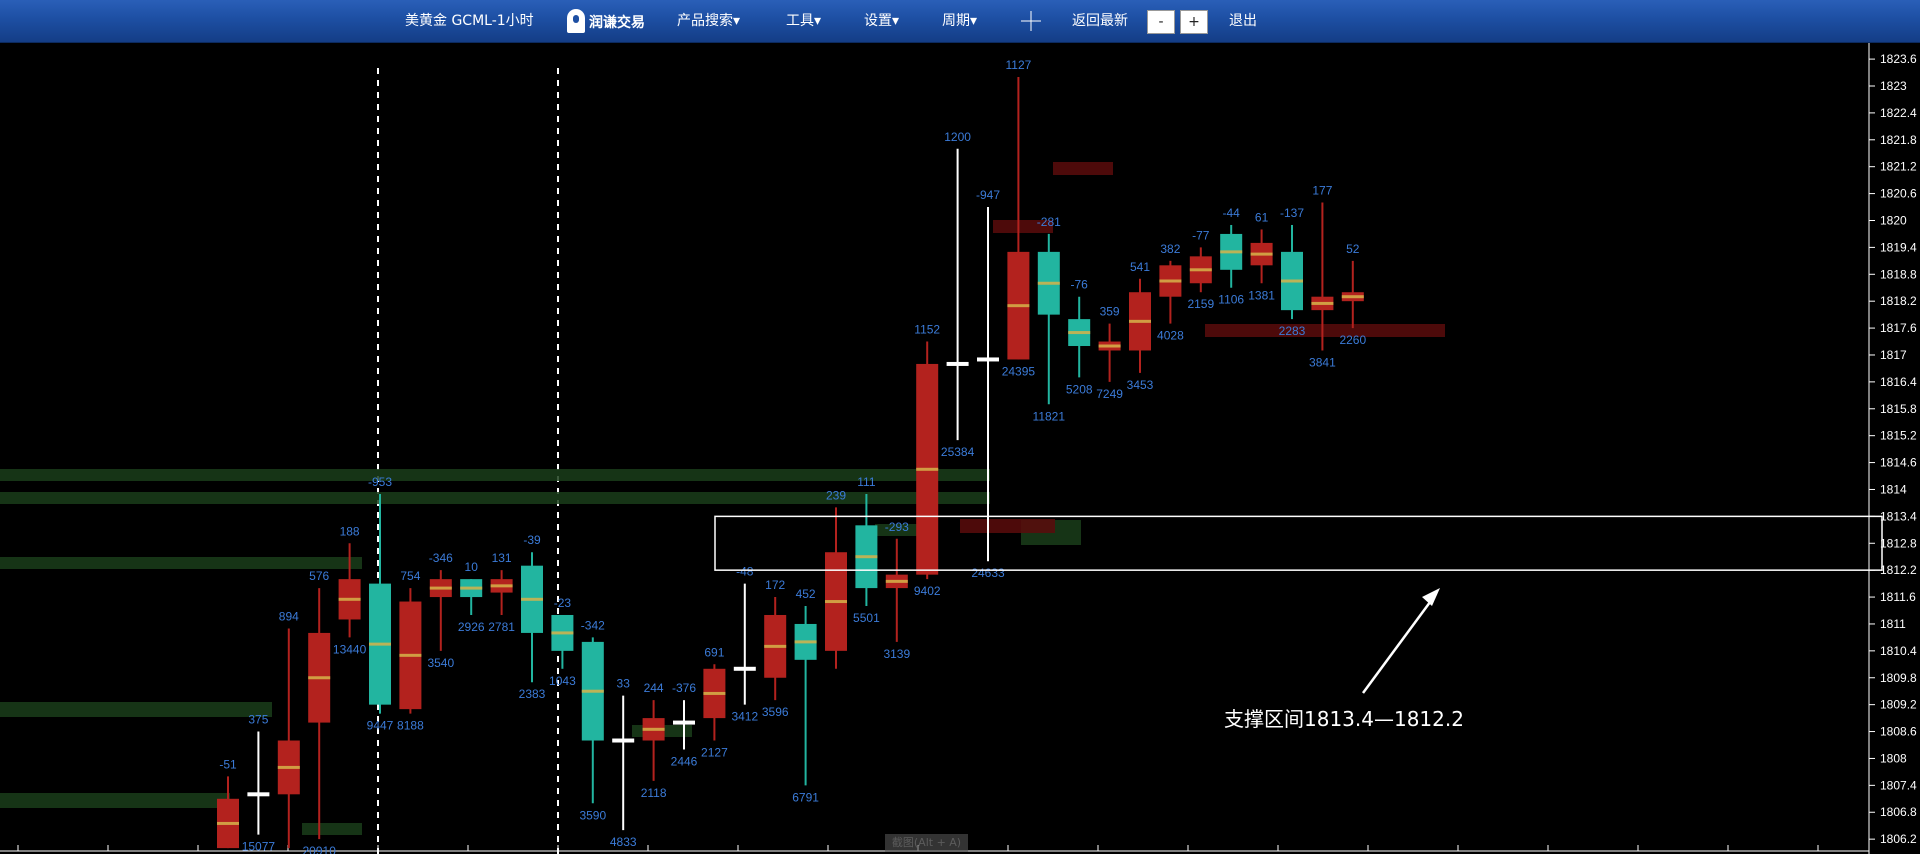  What do you see at coordinates (440, 663) in the screenshot?
I see `candle-bottom-label: 3540` at bounding box center [440, 663].